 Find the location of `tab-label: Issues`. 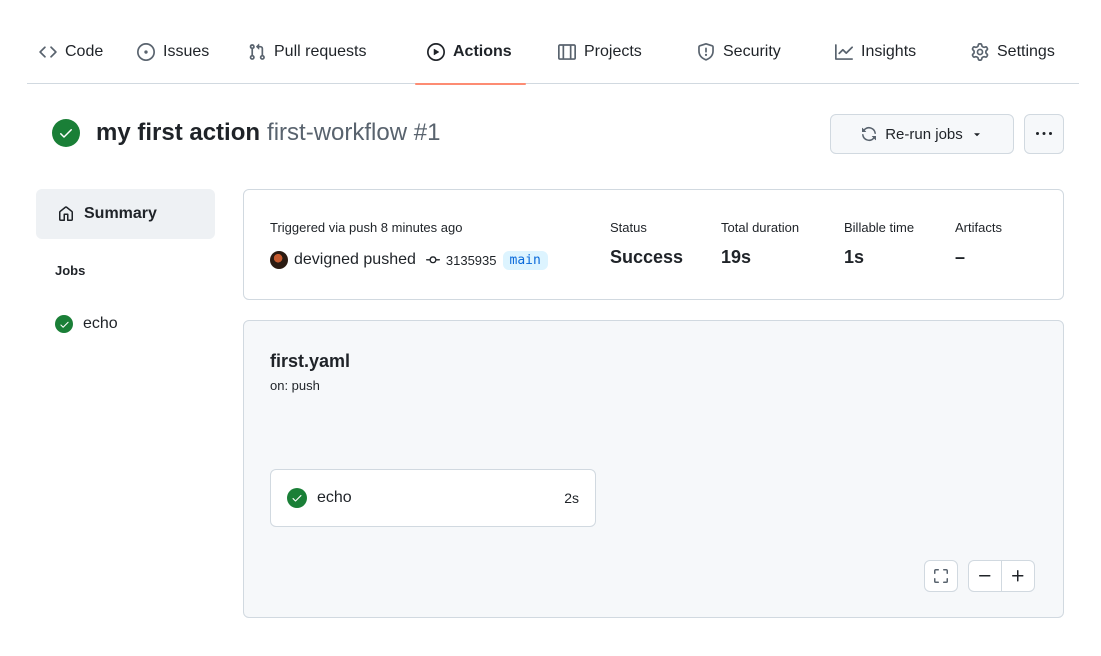

tab-label: Issues is located at coordinates (186, 51).